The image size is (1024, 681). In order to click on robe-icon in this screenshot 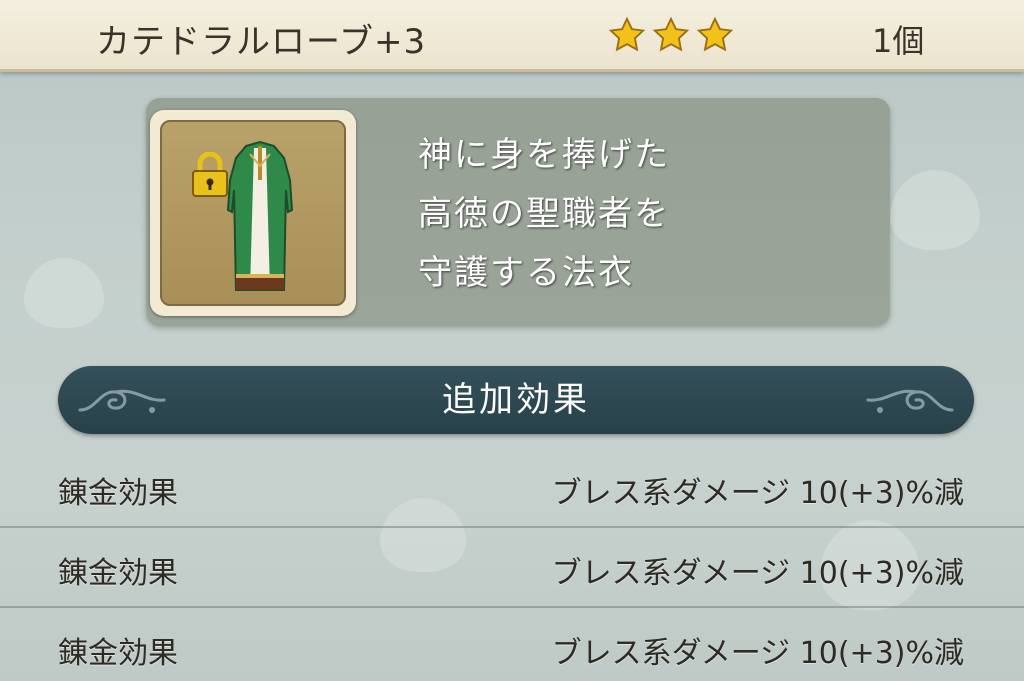, I will do `click(260, 215)`.